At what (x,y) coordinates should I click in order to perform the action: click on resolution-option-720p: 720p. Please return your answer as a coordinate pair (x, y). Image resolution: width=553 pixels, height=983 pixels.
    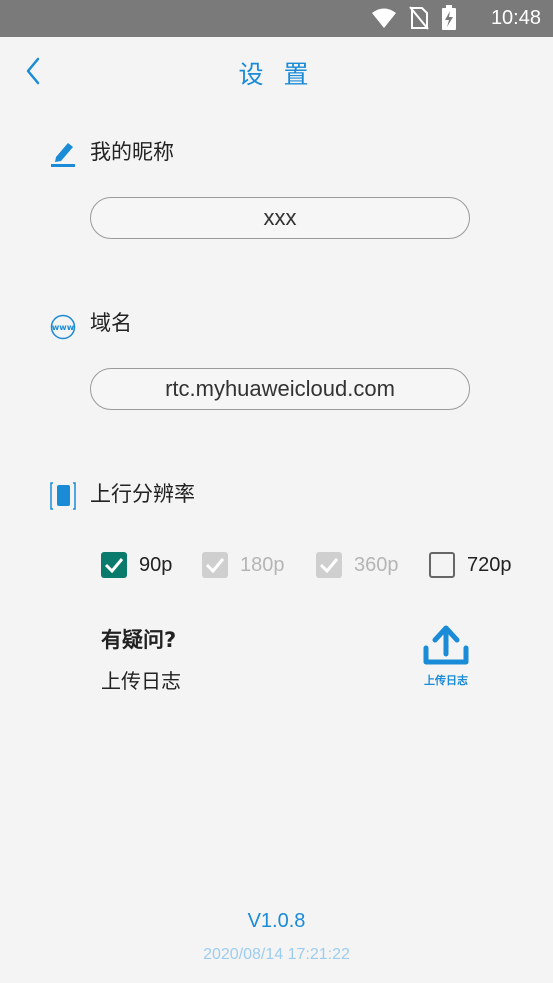
    Looking at the image, I should click on (470, 565).